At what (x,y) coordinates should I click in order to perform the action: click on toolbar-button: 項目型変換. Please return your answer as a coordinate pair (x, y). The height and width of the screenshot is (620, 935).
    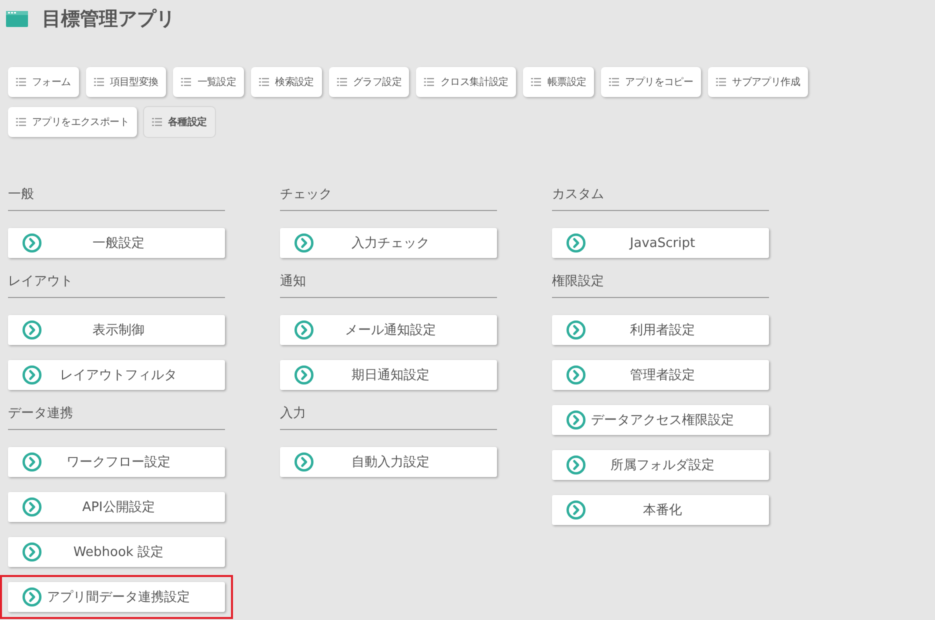
    Looking at the image, I should click on (126, 82).